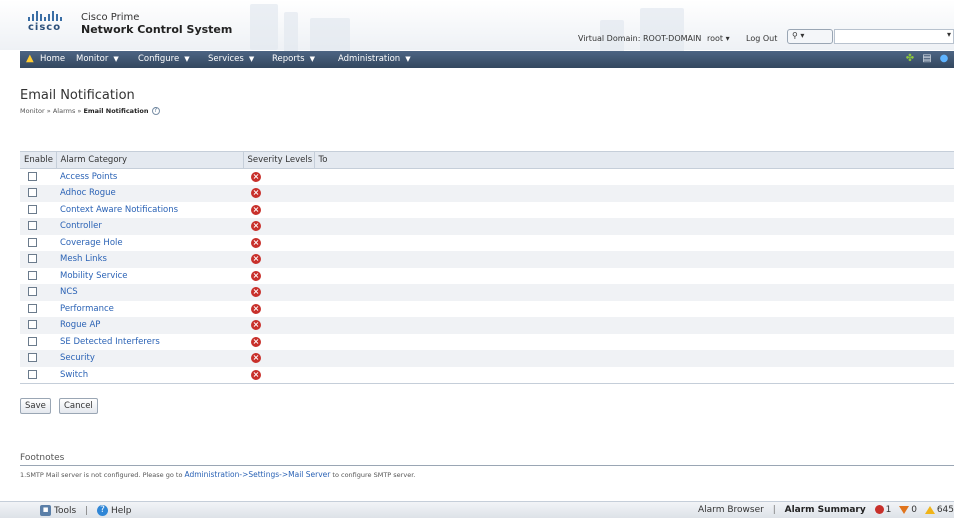 This screenshot has height=518, width=954. I want to click on alarm-browser-link: Alarm Browser, so click(731, 510).